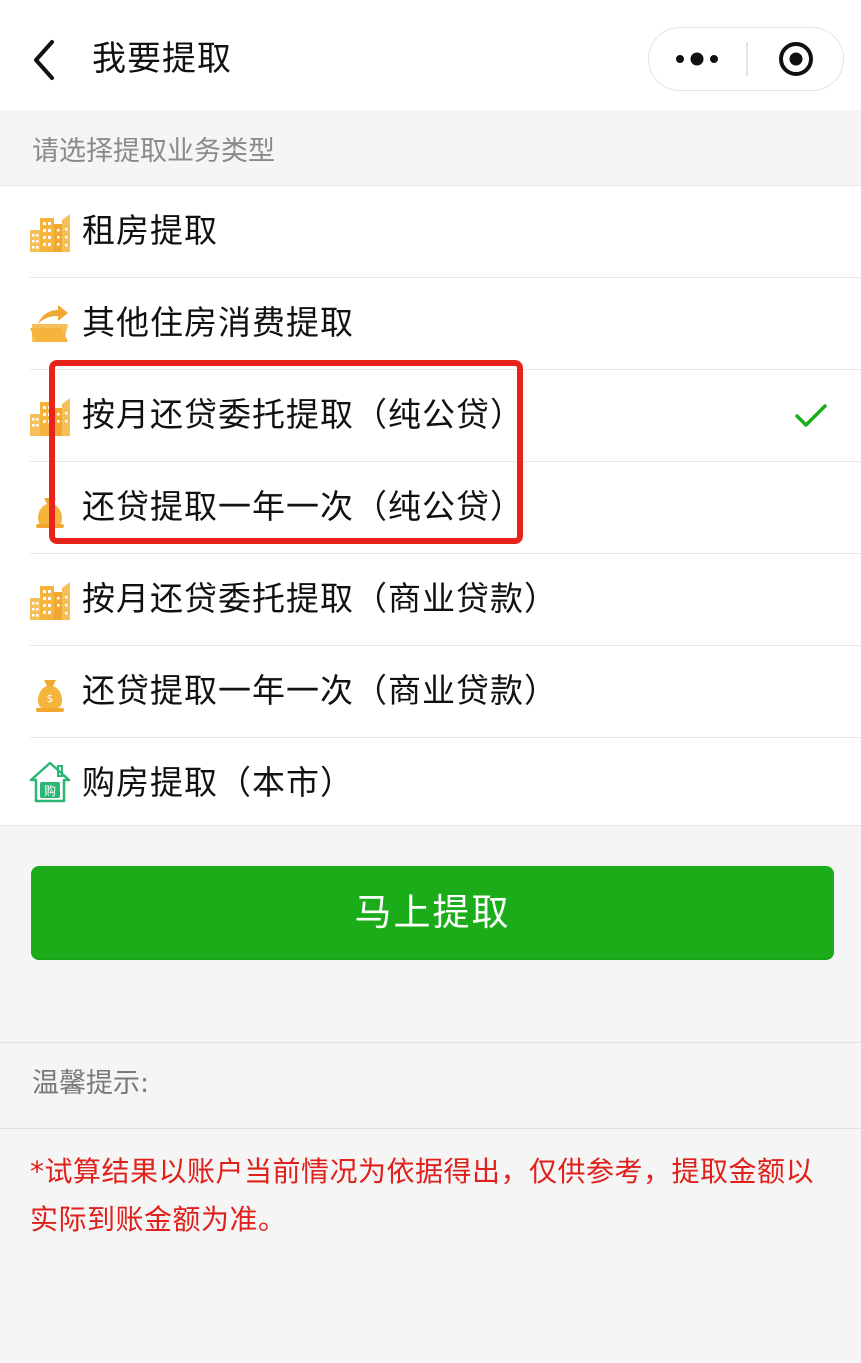 This screenshot has width=861, height=1363. I want to click on option-label: 租房提取, so click(150, 230).